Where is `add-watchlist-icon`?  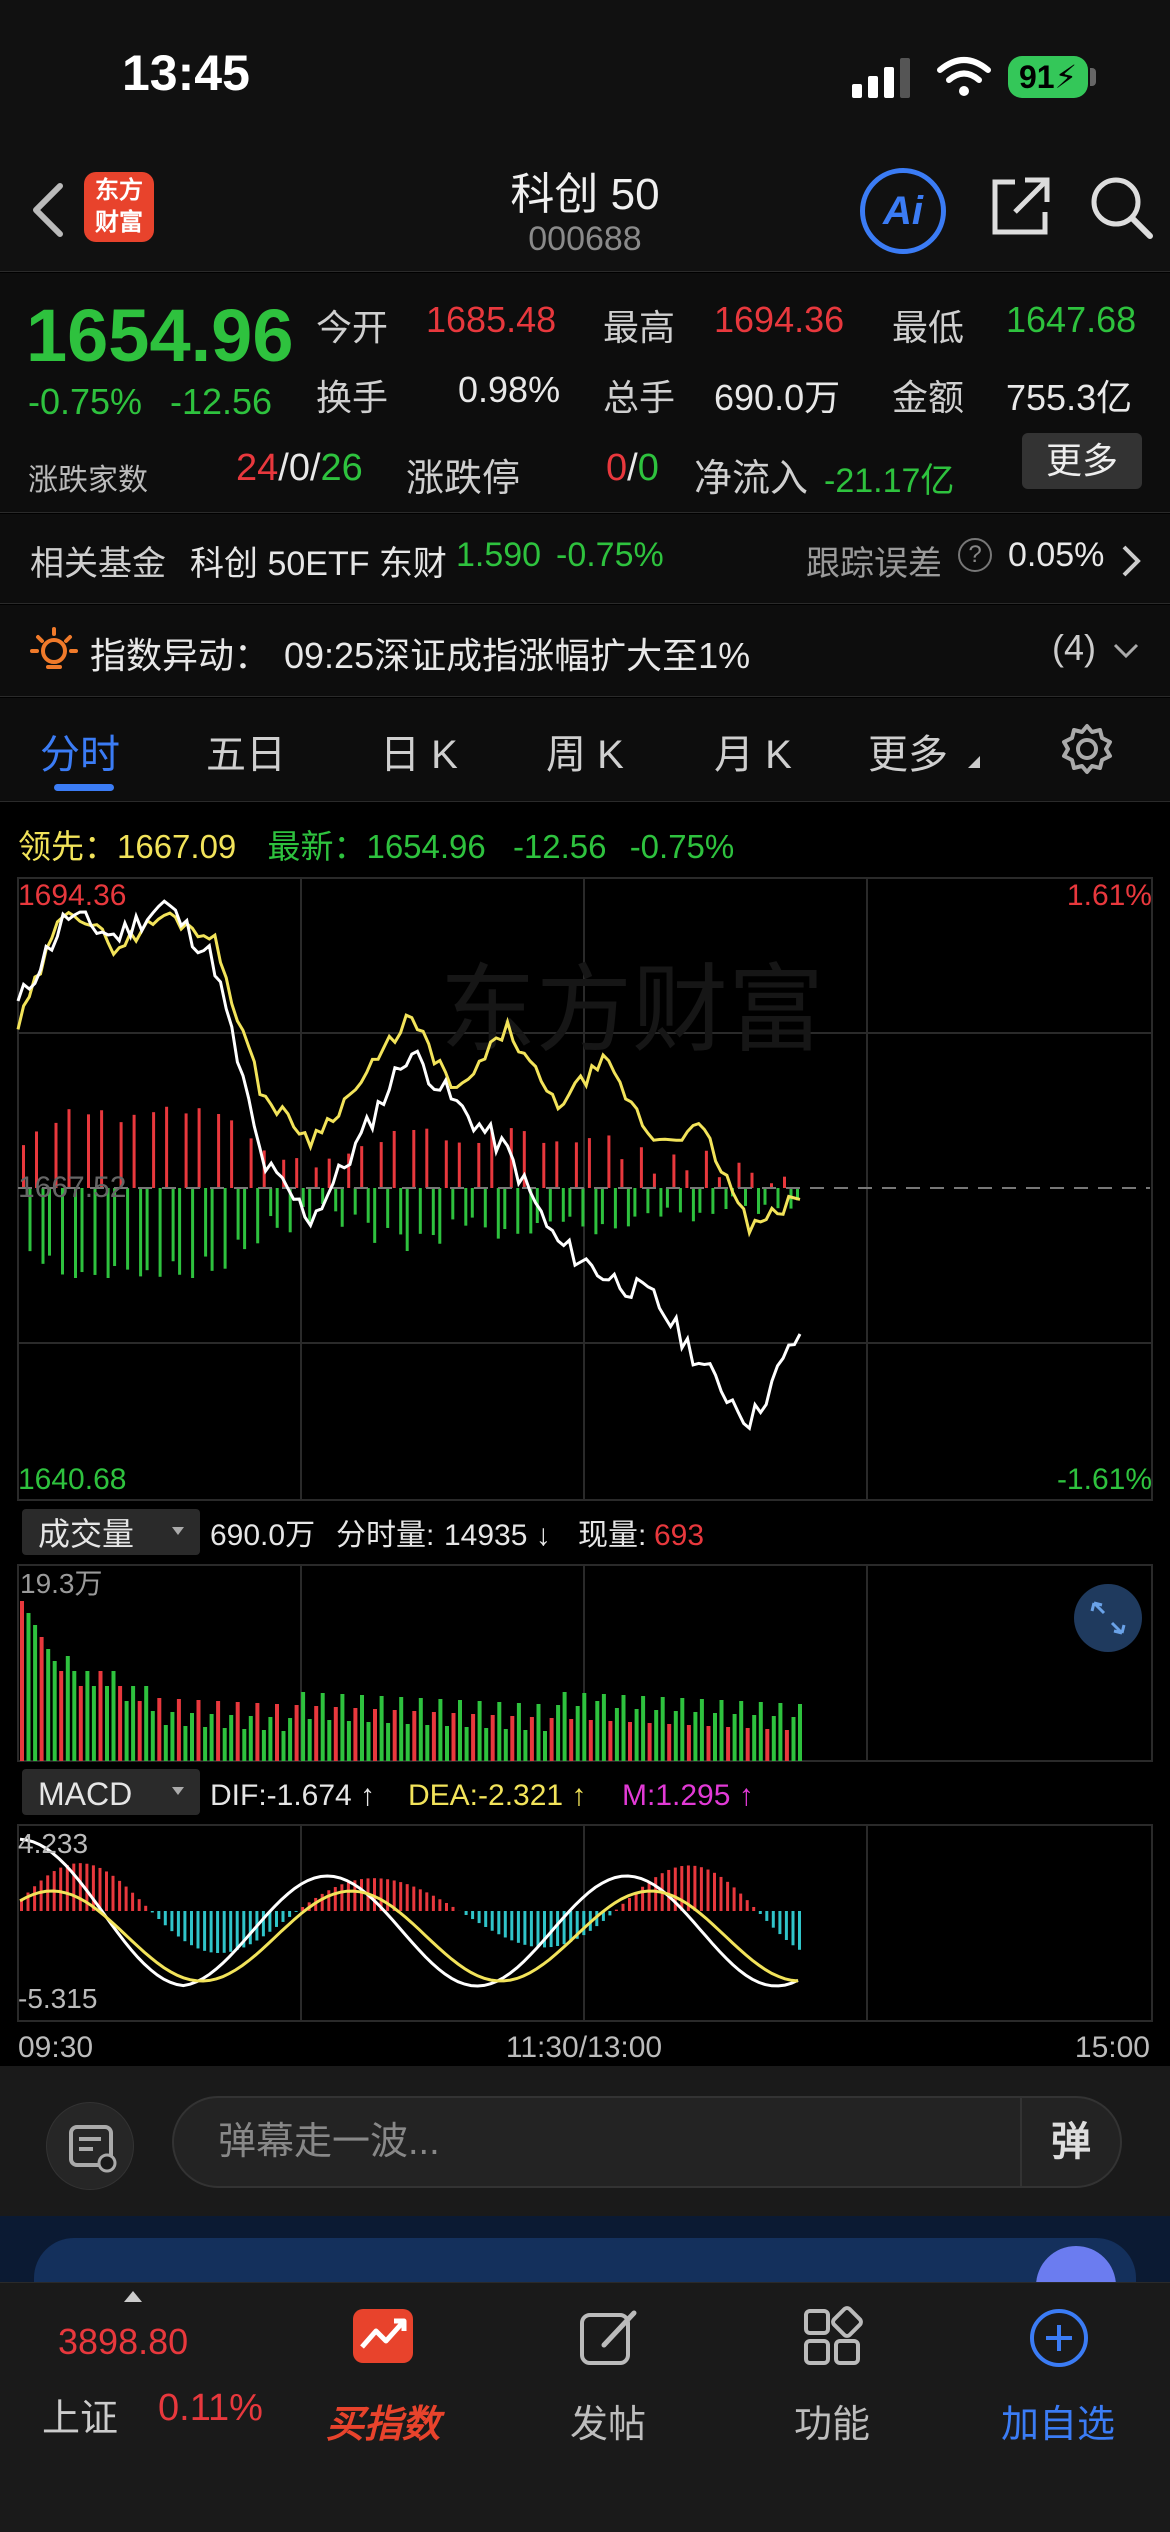 add-watchlist-icon is located at coordinates (1059, 2338).